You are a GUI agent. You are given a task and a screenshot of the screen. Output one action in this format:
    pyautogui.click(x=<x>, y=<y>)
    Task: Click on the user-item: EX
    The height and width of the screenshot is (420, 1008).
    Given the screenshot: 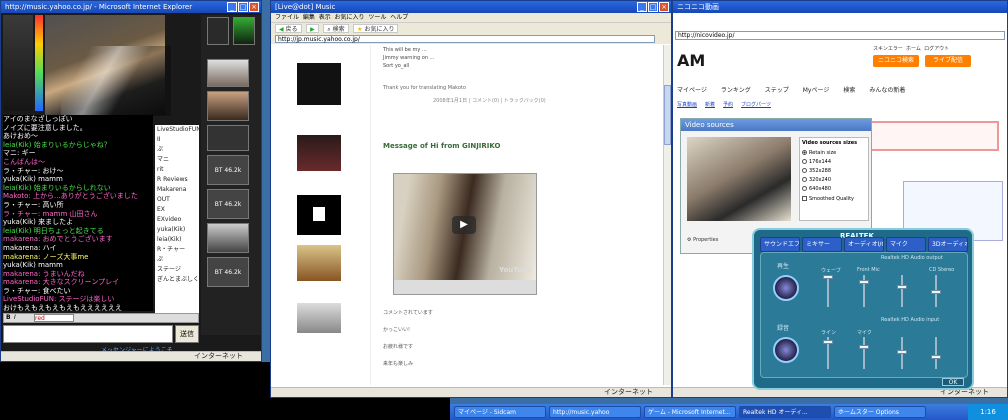 What is the action you would take?
    pyautogui.click(x=177, y=210)
    